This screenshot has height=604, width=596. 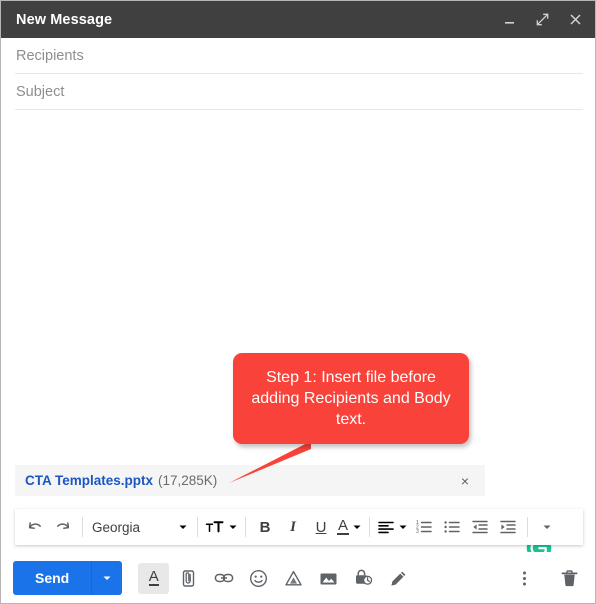 I want to click on insert-emoji-icon, so click(x=258, y=578).